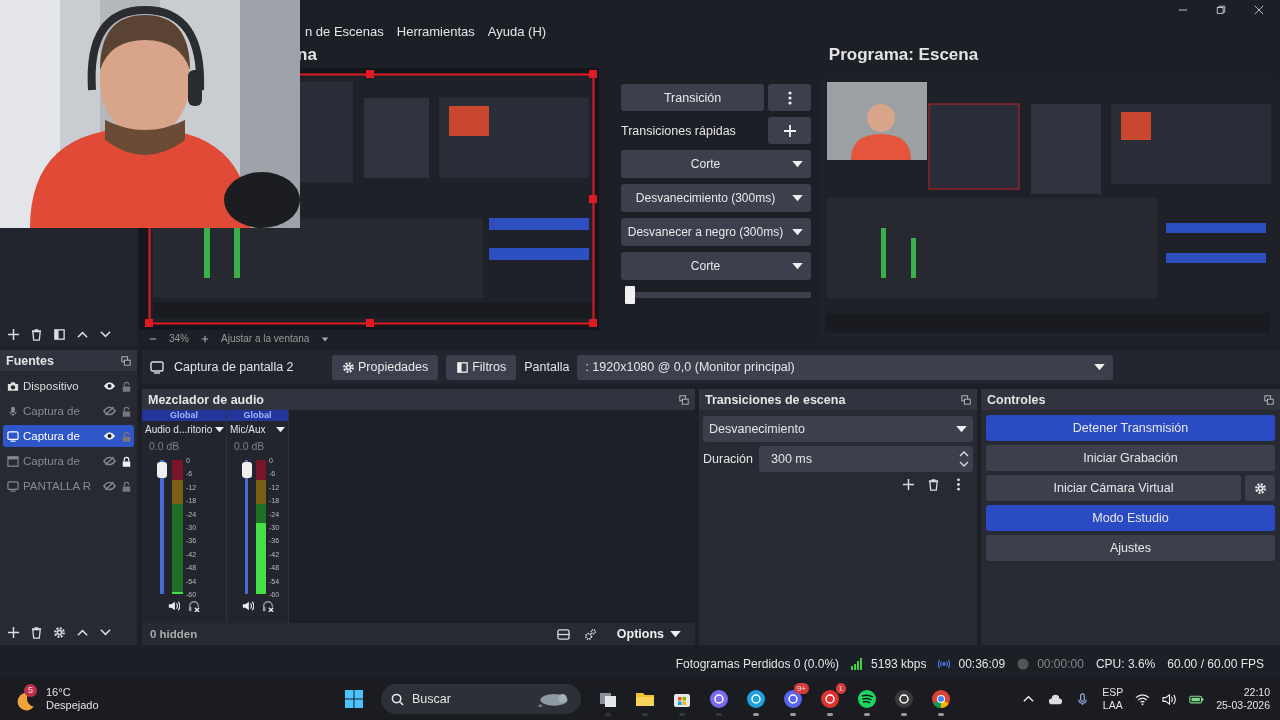 This screenshot has width=1280, height=720. I want to click on program-title: Programa: Escena, so click(903, 55).